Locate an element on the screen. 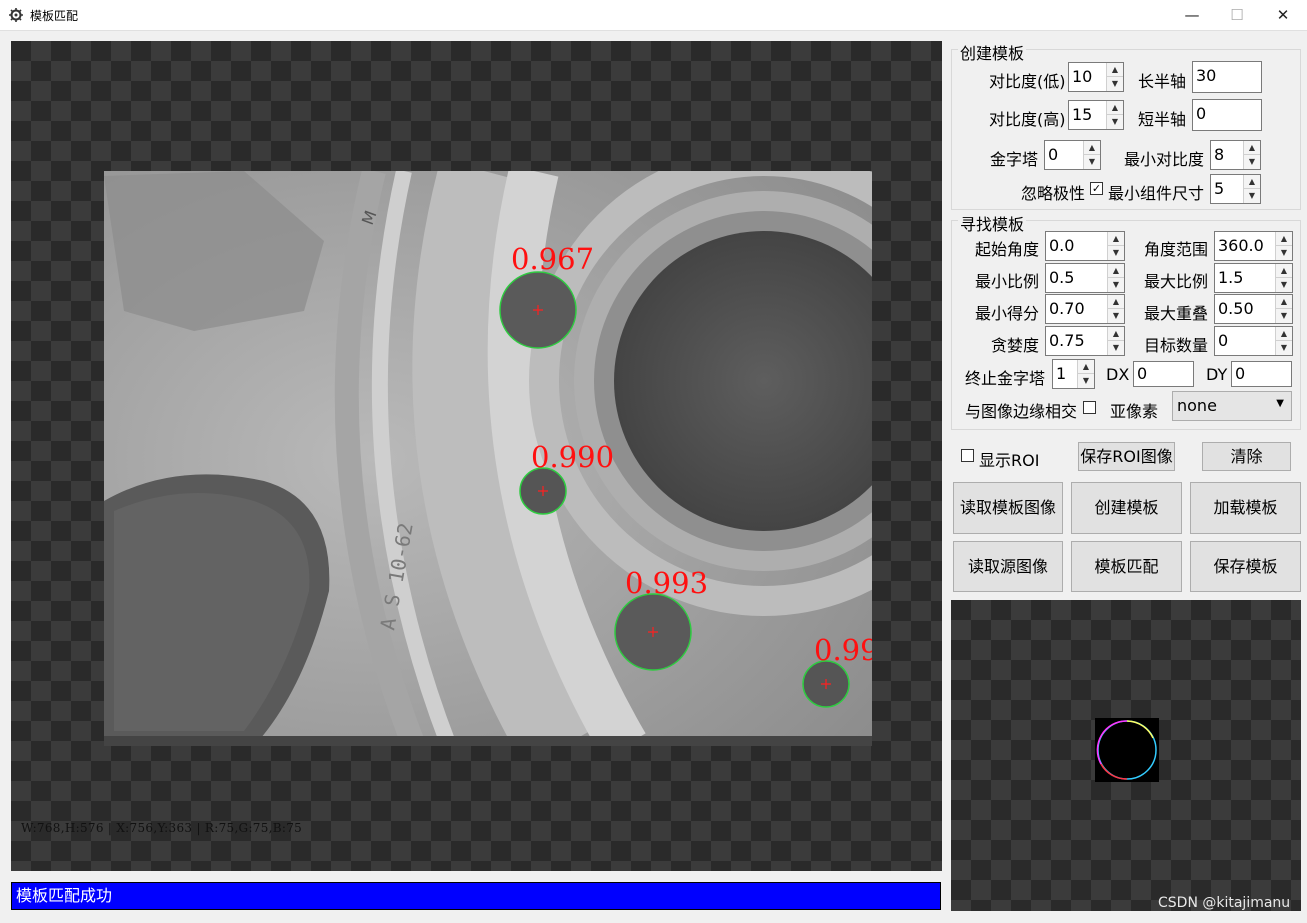 This screenshot has width=1307, height=923. num-targets-spinner: 0 ▲ ▼ is located at coordinates (1253, 341).